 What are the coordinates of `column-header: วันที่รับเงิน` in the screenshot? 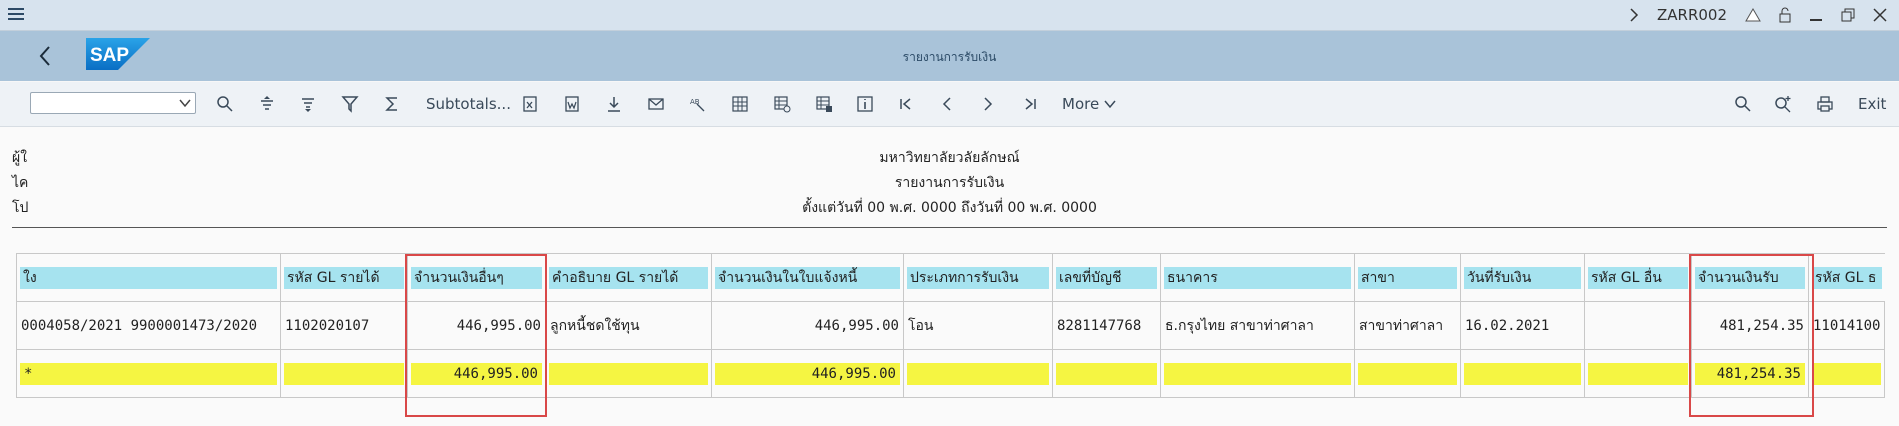 It's located at (1522, 277).